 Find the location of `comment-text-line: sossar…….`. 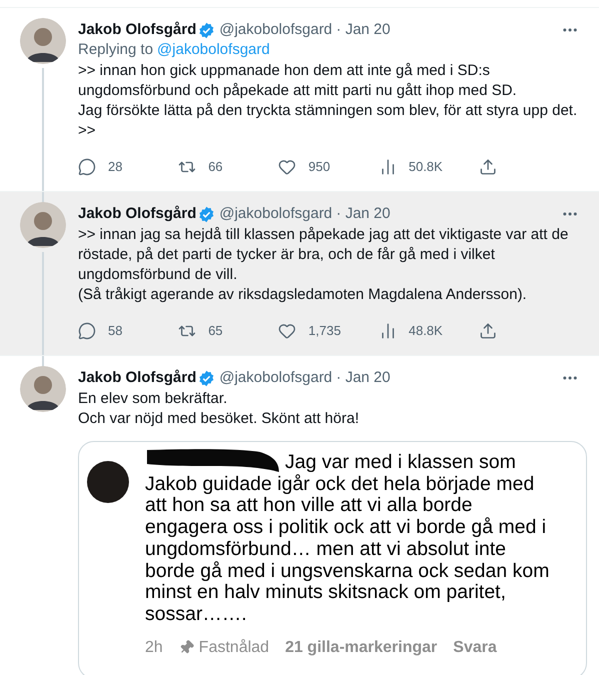

comment-text-line: sossar……. is located at coordinates (196, 615).